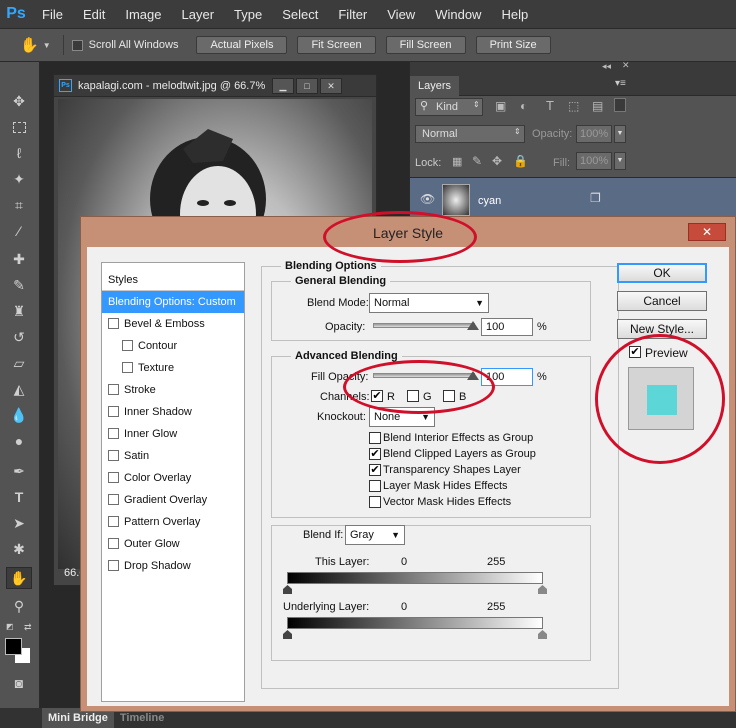  I want to click on style-item-gradient-overlay: Gradient Overlay, so click(173, 500).